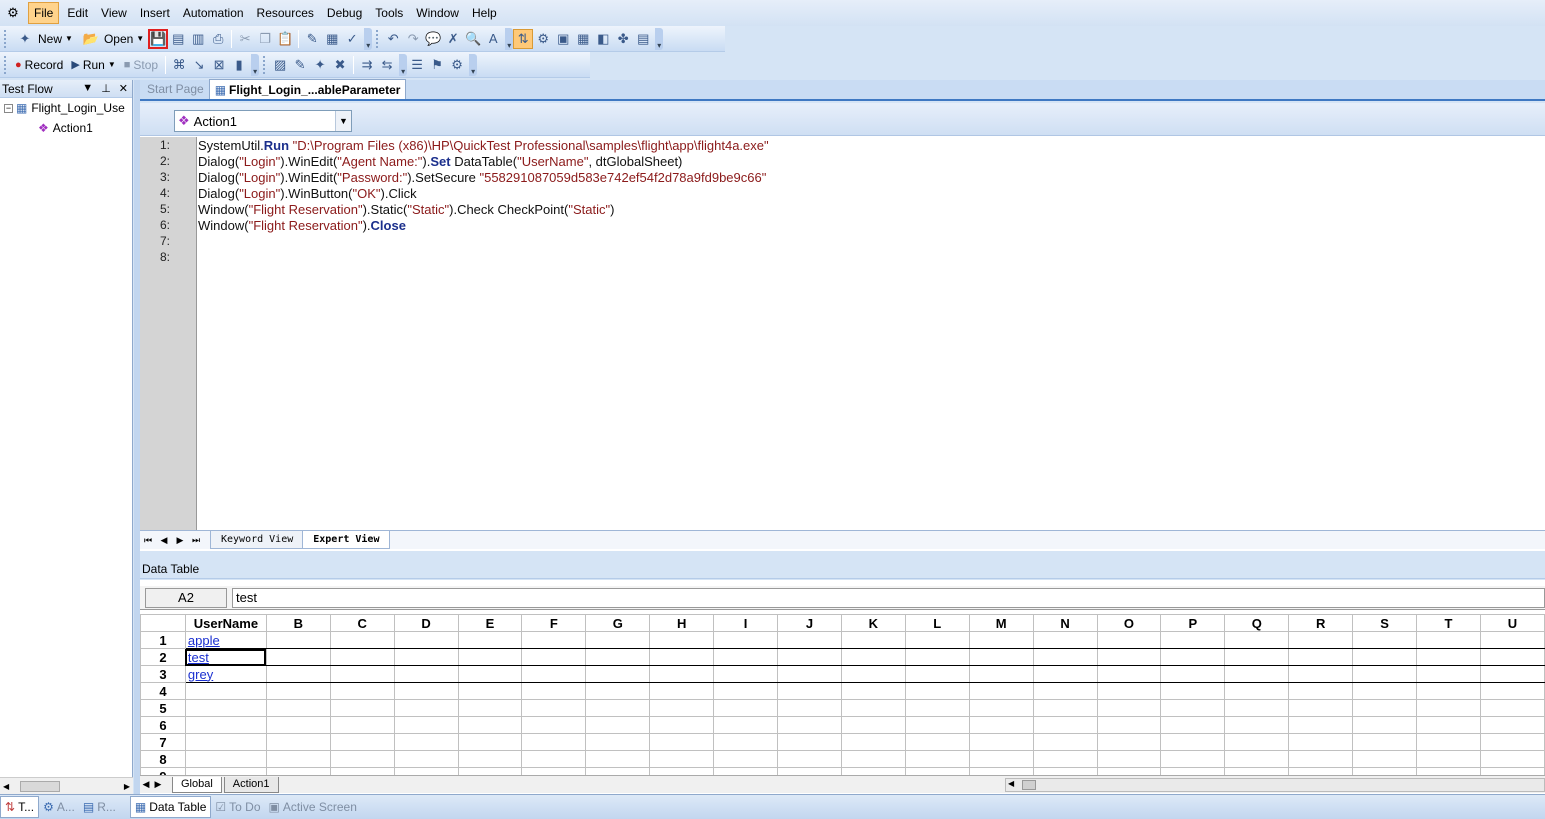  Describe the element at coordinates (93, 65) in the screenshot. I see `run-button: ▶ Run ▼` at that location.